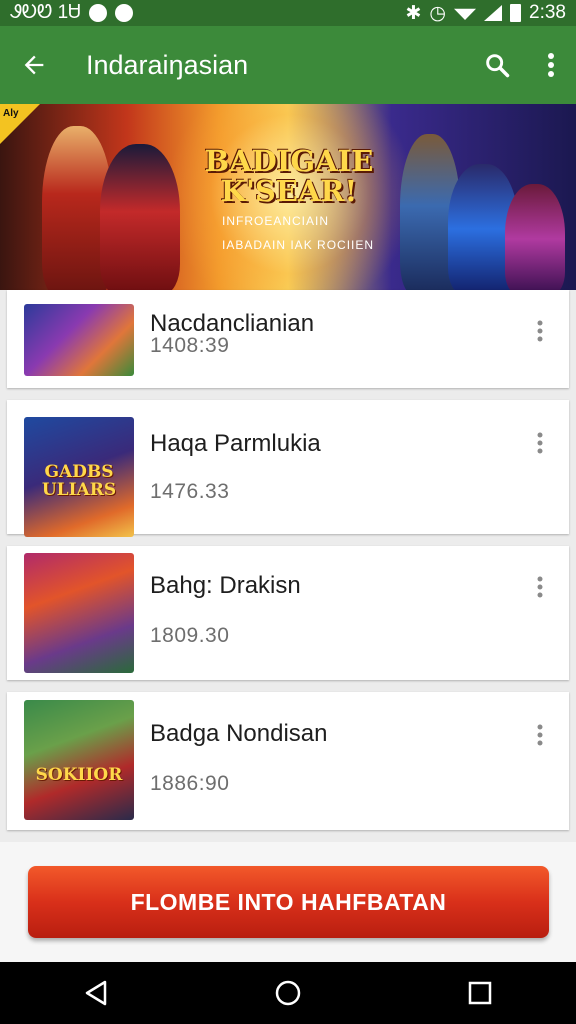  Describe the element at coordinates (288, 65) in the screenshot. I see `app-bar: Indaraiŋasian` at that location.